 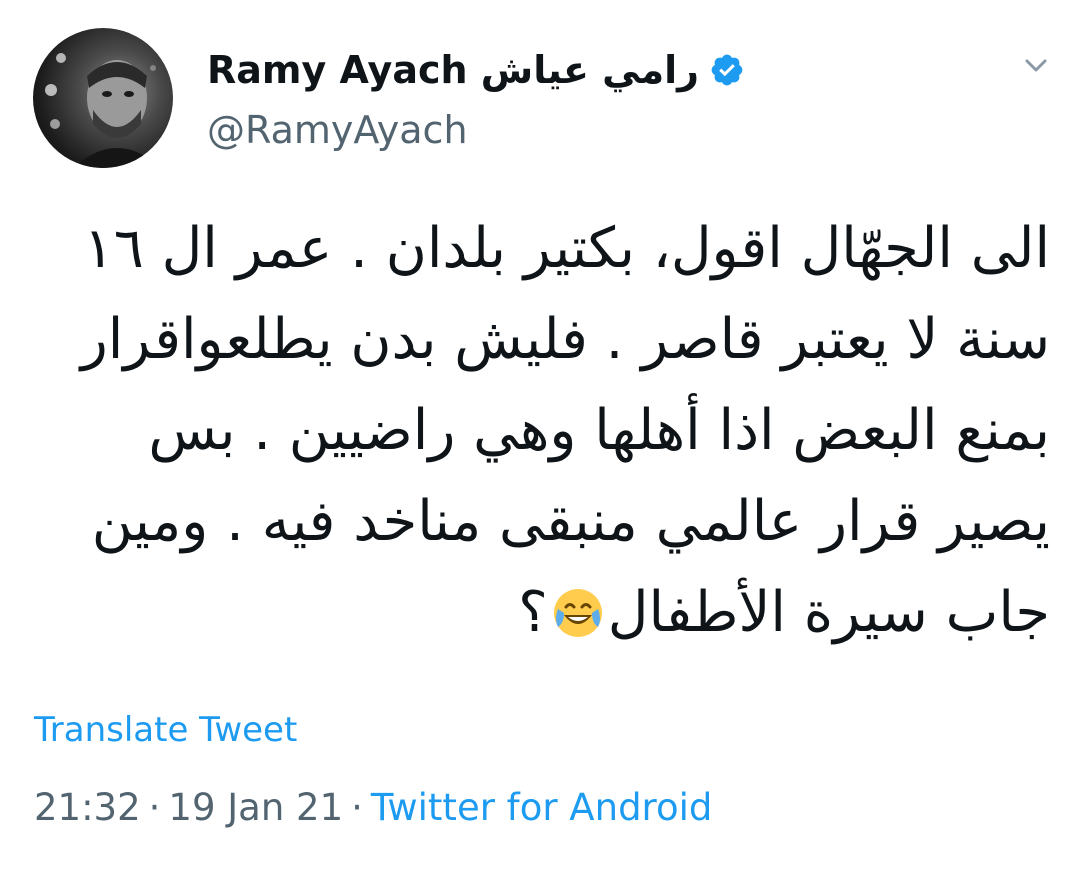 I want to click on question-mark: ؟, so click(x=533, y=612).